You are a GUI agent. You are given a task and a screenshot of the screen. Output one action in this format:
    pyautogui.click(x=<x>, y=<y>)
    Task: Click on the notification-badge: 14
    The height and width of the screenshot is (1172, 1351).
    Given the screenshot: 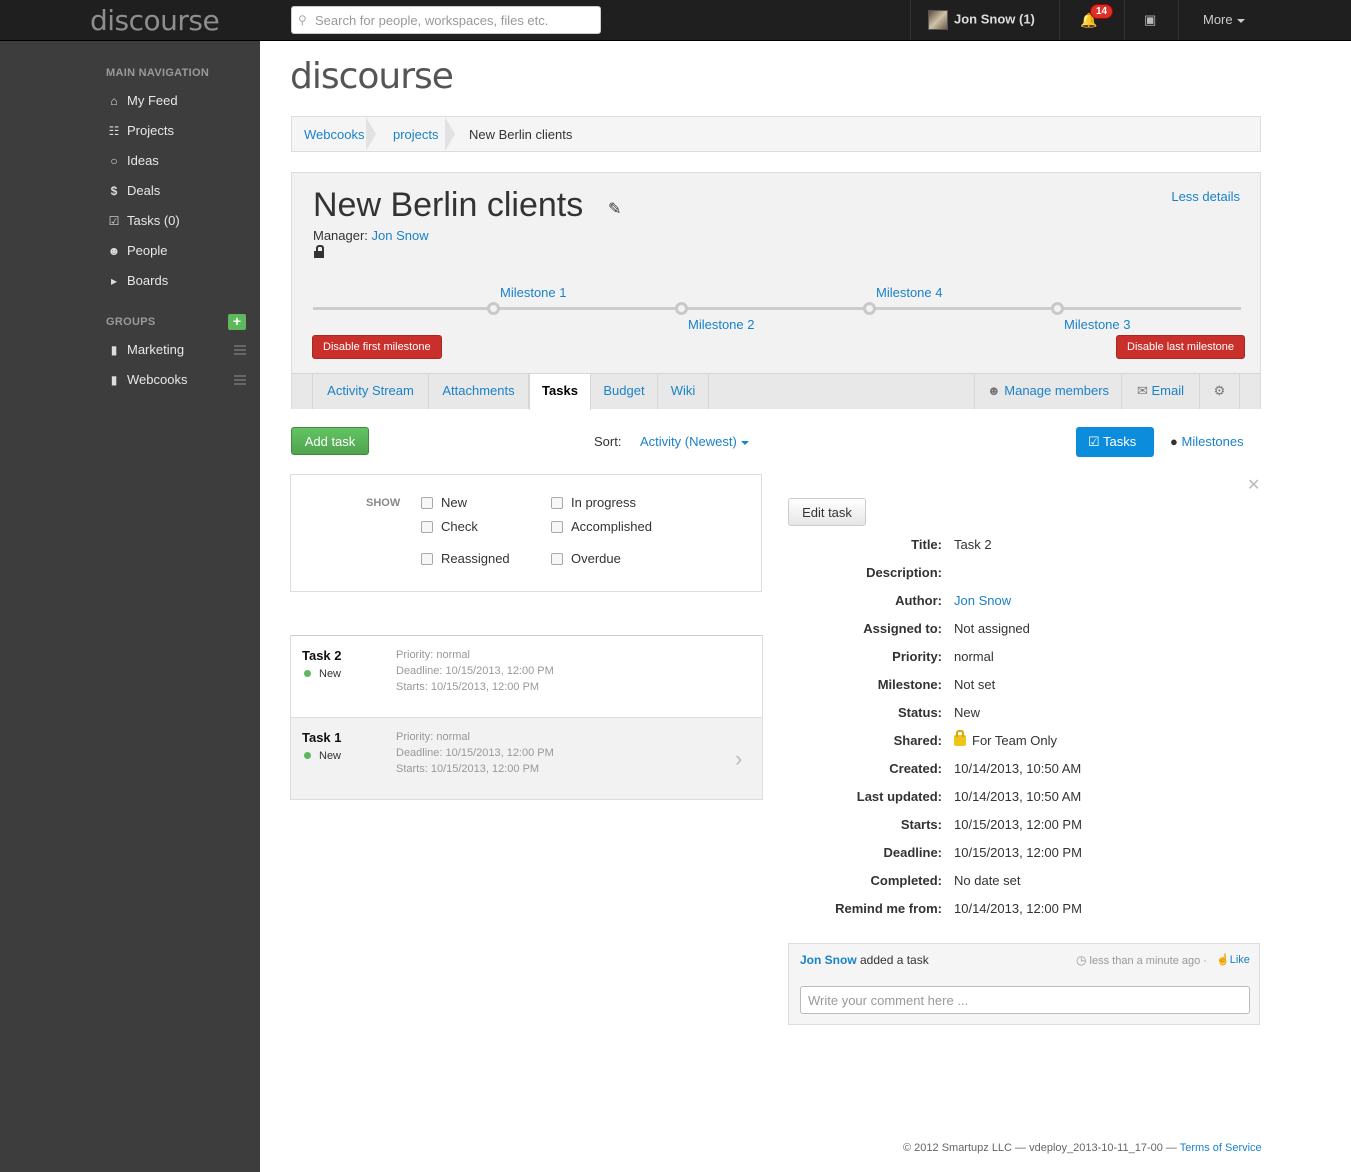 What is the action you would take?
    pyautogui.click(x=1102, y=11)
    